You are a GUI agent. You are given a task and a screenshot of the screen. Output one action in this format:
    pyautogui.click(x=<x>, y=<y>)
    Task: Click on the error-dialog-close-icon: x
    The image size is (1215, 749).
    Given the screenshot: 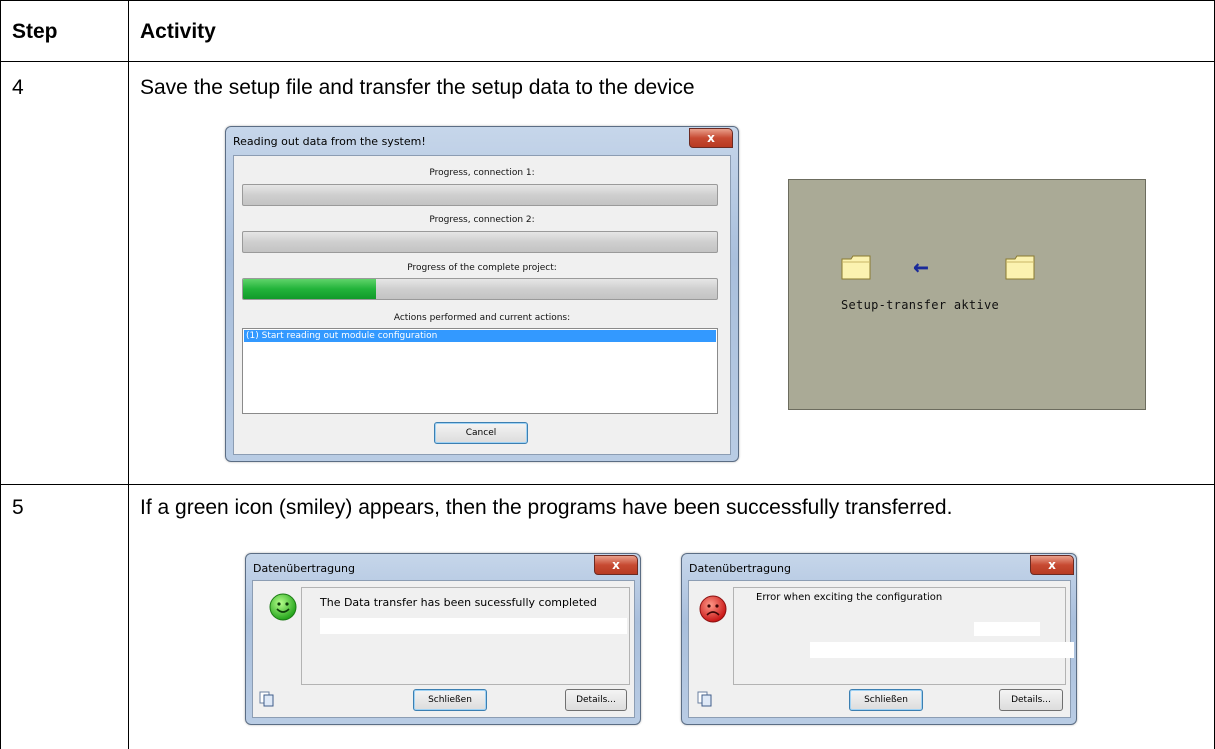 What is the action you would take?
    pyautogui.click(x=1052, y=565)
    